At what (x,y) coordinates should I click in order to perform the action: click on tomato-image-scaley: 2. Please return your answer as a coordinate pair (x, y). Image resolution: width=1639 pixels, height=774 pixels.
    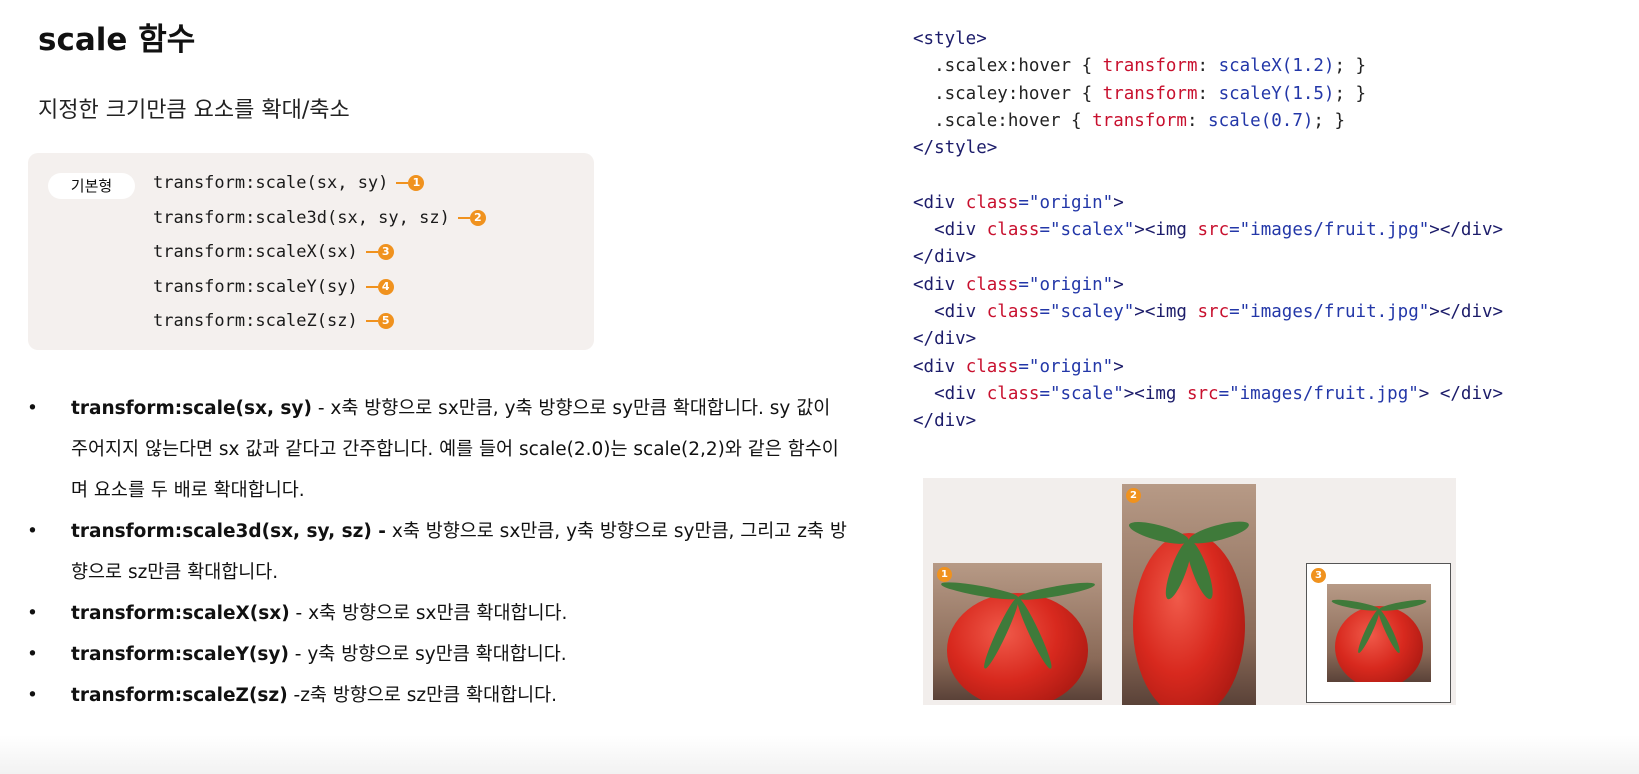
    Looking at the image, I should click on (1189, 594).